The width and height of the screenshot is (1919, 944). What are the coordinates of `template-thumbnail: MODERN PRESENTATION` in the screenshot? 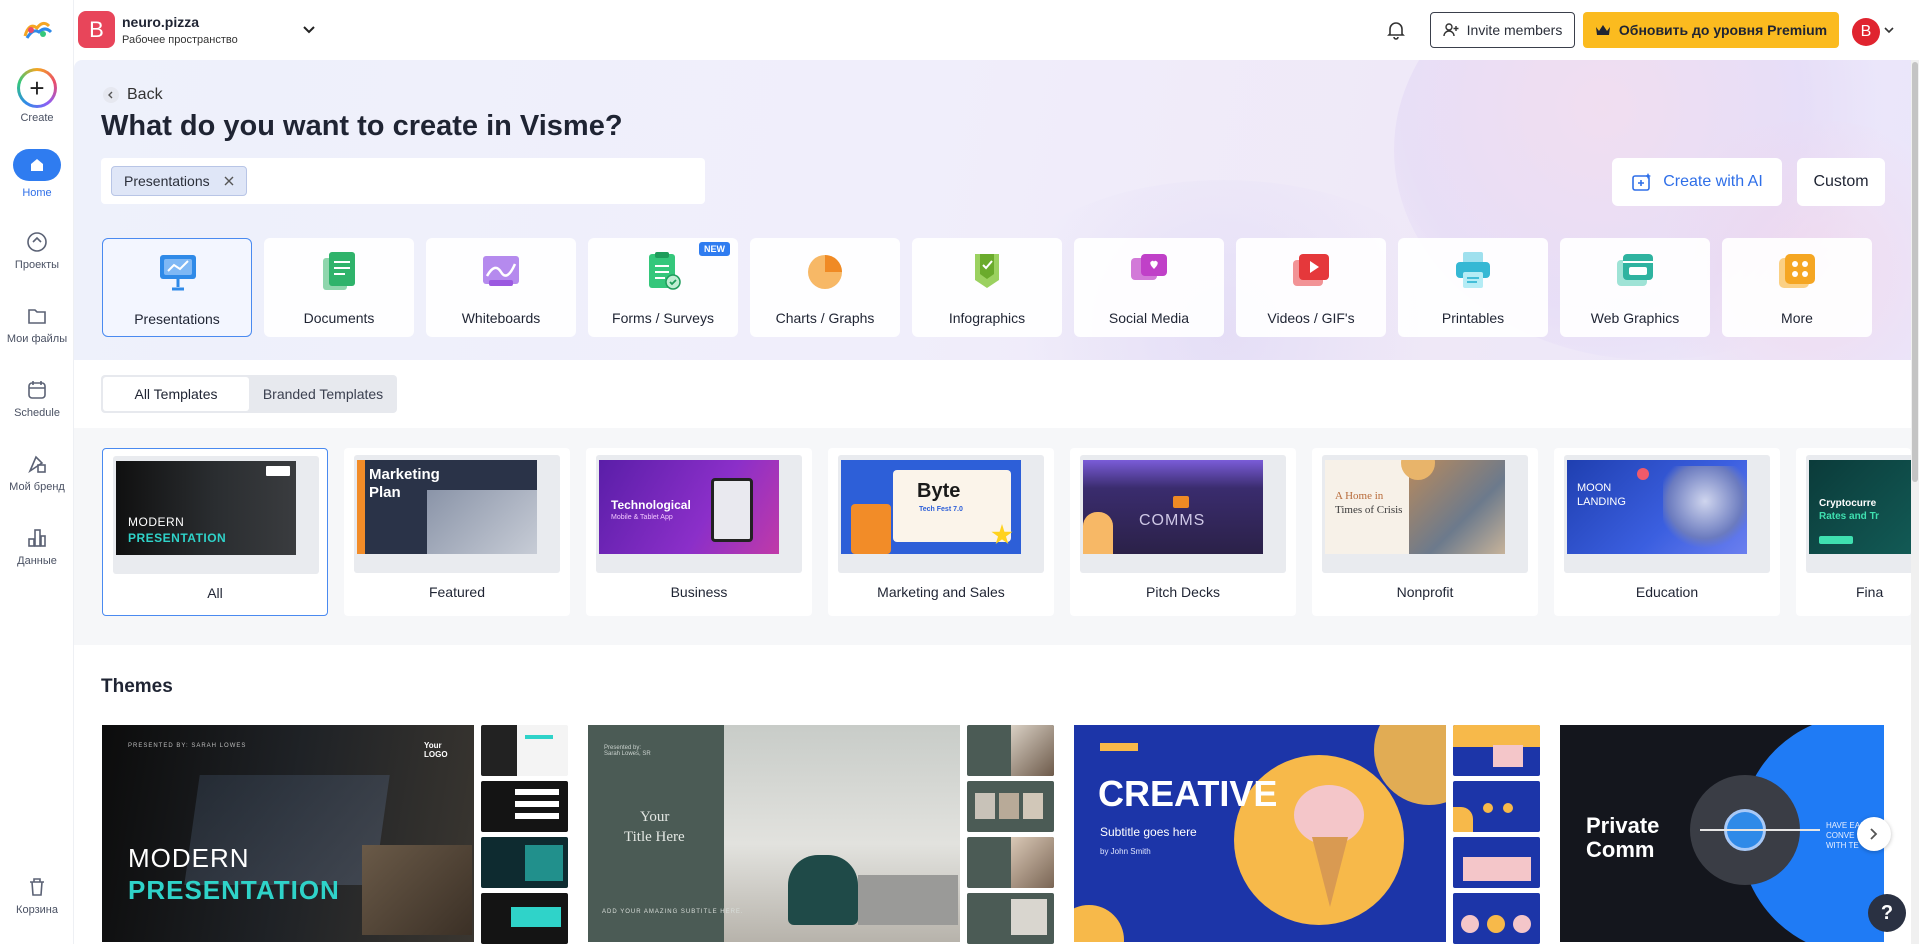 It's located at (206, 508).